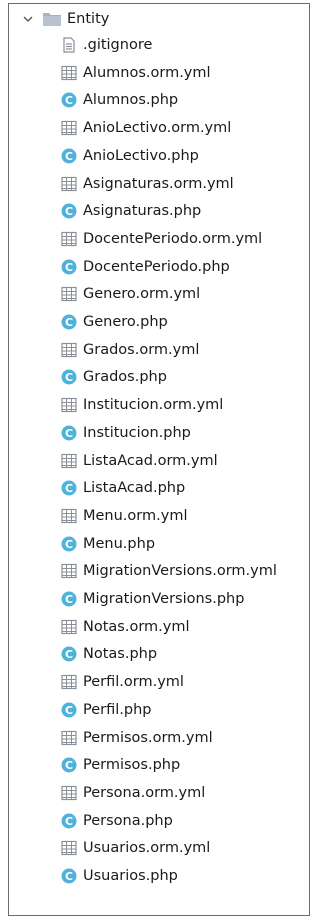  I want to click on file-item: Genero.orm.yml, so click(130, 294).